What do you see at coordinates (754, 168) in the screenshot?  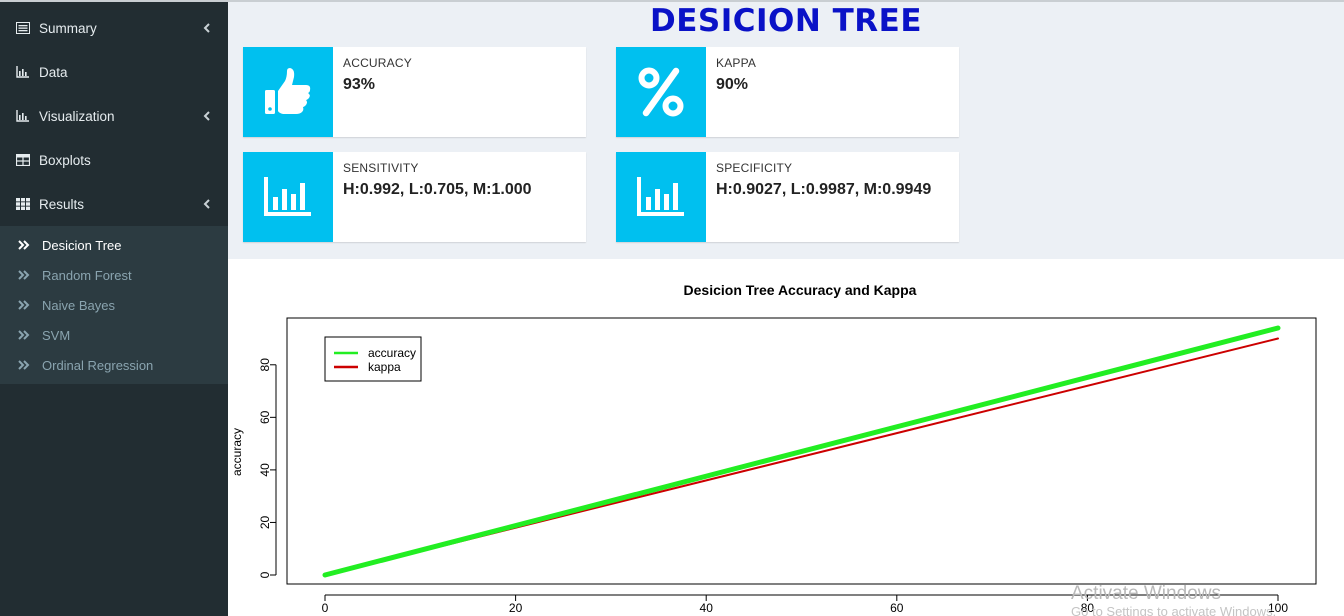 I see `specificity-caption: SPECIFICITY` at bounding box center [754, 168].